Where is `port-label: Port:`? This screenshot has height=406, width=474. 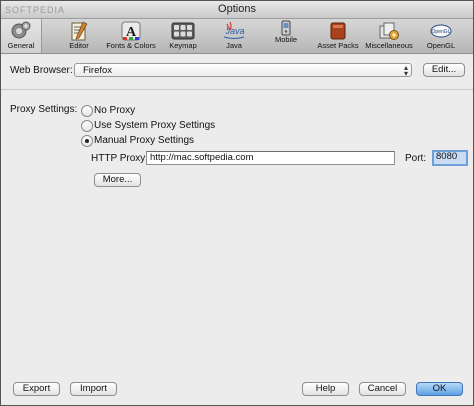
port-label: Port: is located at coordinates (416, 158).